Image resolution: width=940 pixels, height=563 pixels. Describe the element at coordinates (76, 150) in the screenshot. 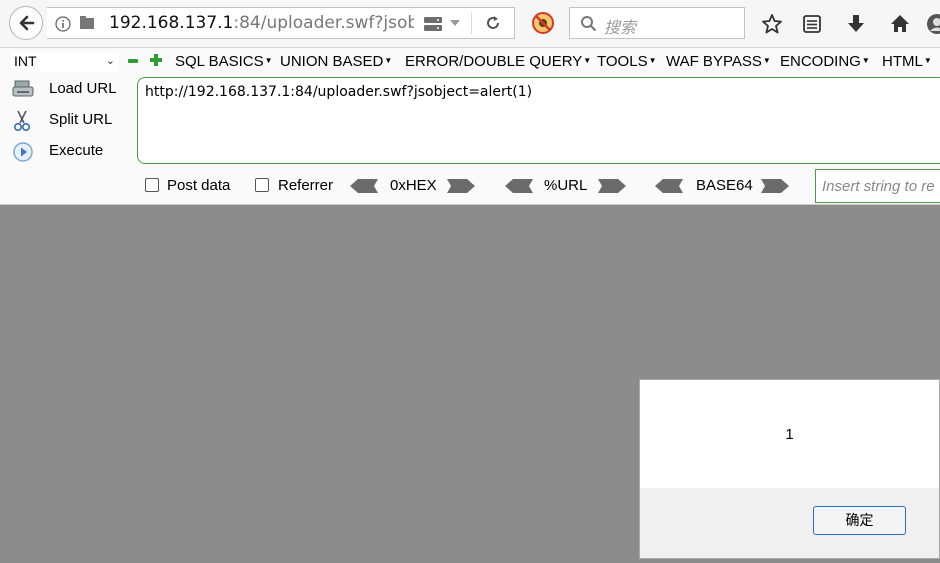

I see `execute-label: Execute` at that location.